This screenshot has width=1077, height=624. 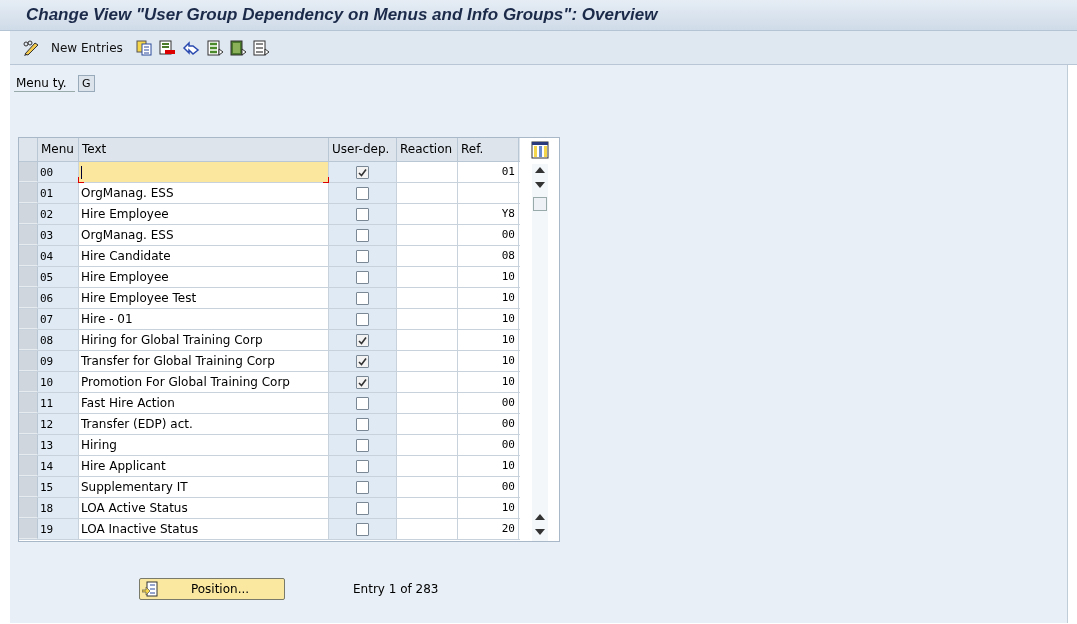 What do you see at coordinates (58, 319) in the screenshot?
I see `table-cell: 07` at bounding box center [58, 319].